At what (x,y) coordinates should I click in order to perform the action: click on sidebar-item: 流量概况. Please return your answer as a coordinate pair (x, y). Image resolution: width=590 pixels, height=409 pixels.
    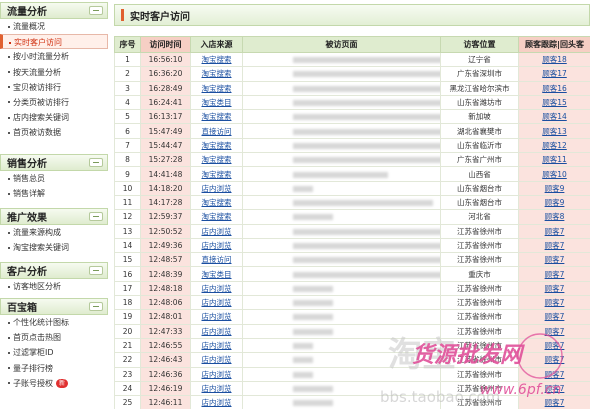
    Looking at the image, I should click on (54, 26).